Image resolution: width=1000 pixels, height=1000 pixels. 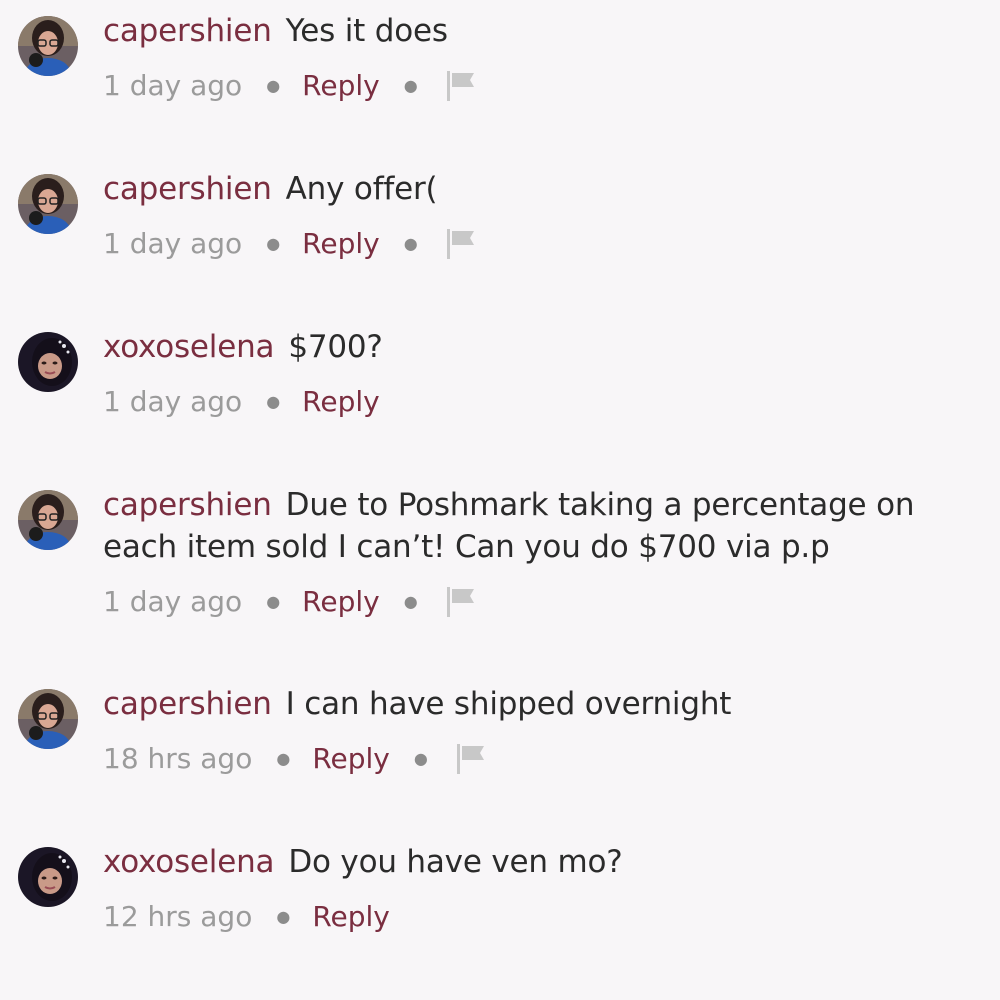 What do you see at coordinates (335, 347) in the screenshot?
I see `comment-message: $700?` at bounding box center [335, 347].